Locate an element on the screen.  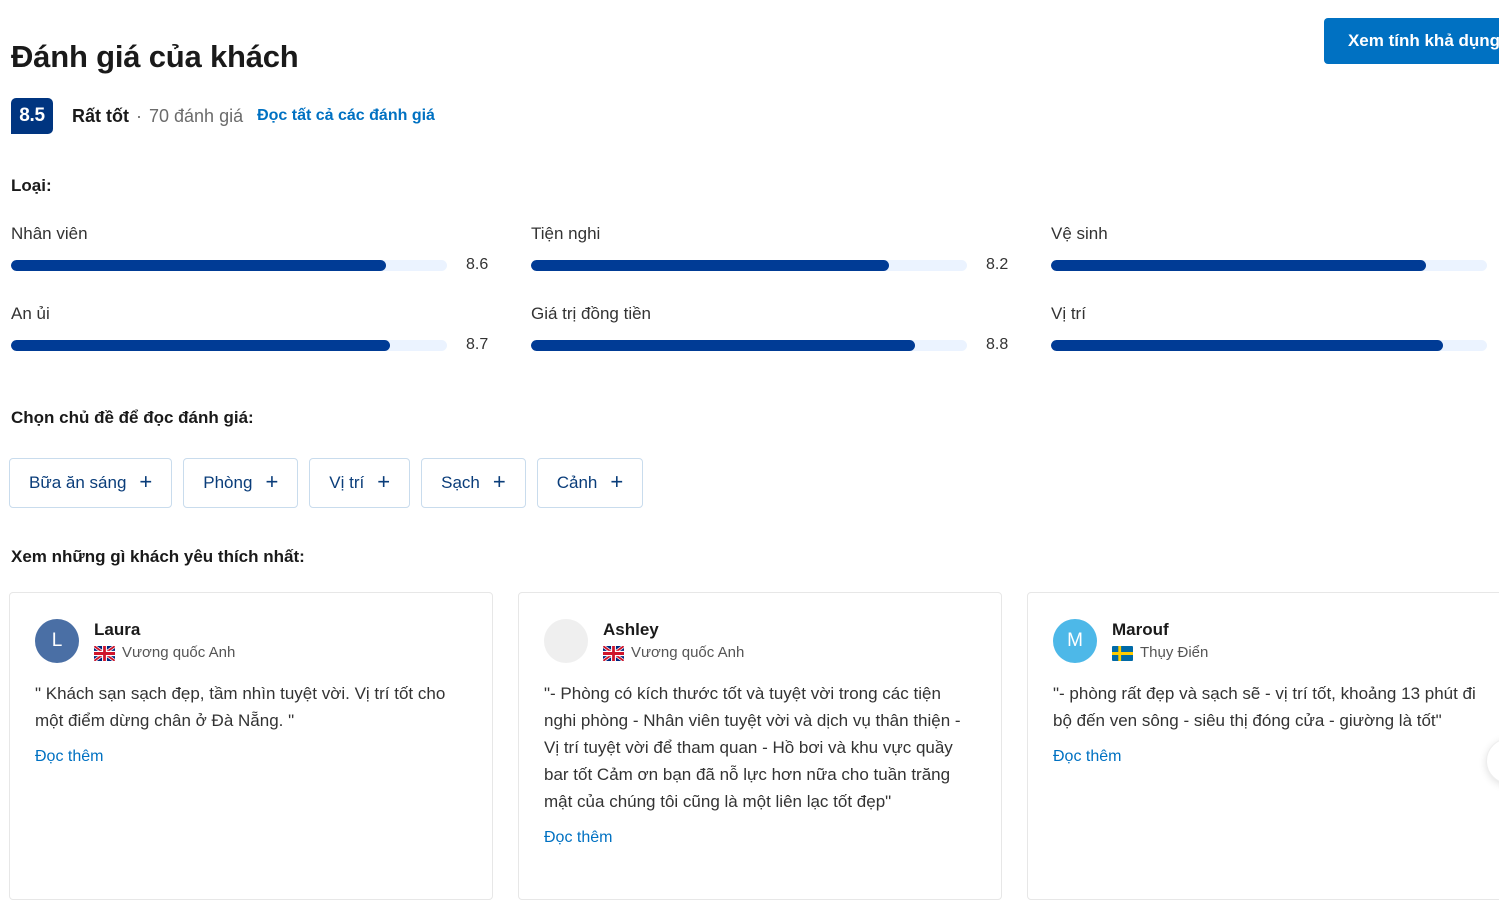
category-rating: Nhân viên 8.6 is located at coordinates (260, 262).